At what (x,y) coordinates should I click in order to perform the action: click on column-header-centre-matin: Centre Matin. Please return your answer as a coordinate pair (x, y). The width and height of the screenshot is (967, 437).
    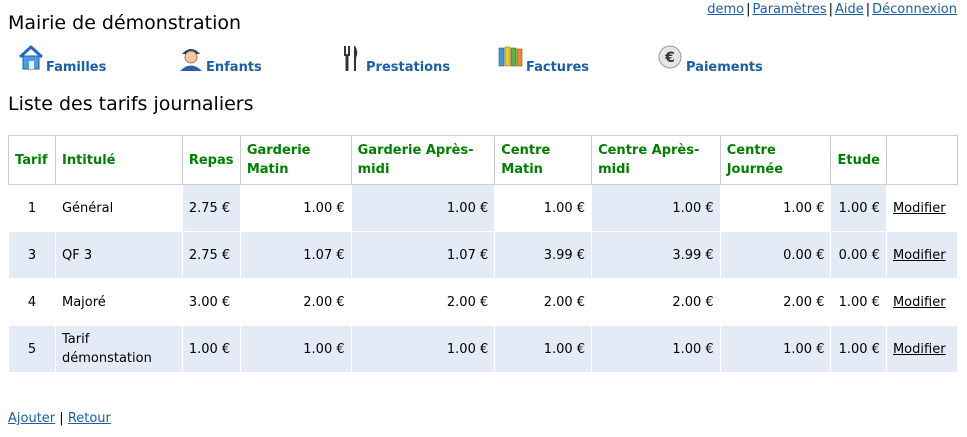
    Looking at the image, I should click on (543, 160).